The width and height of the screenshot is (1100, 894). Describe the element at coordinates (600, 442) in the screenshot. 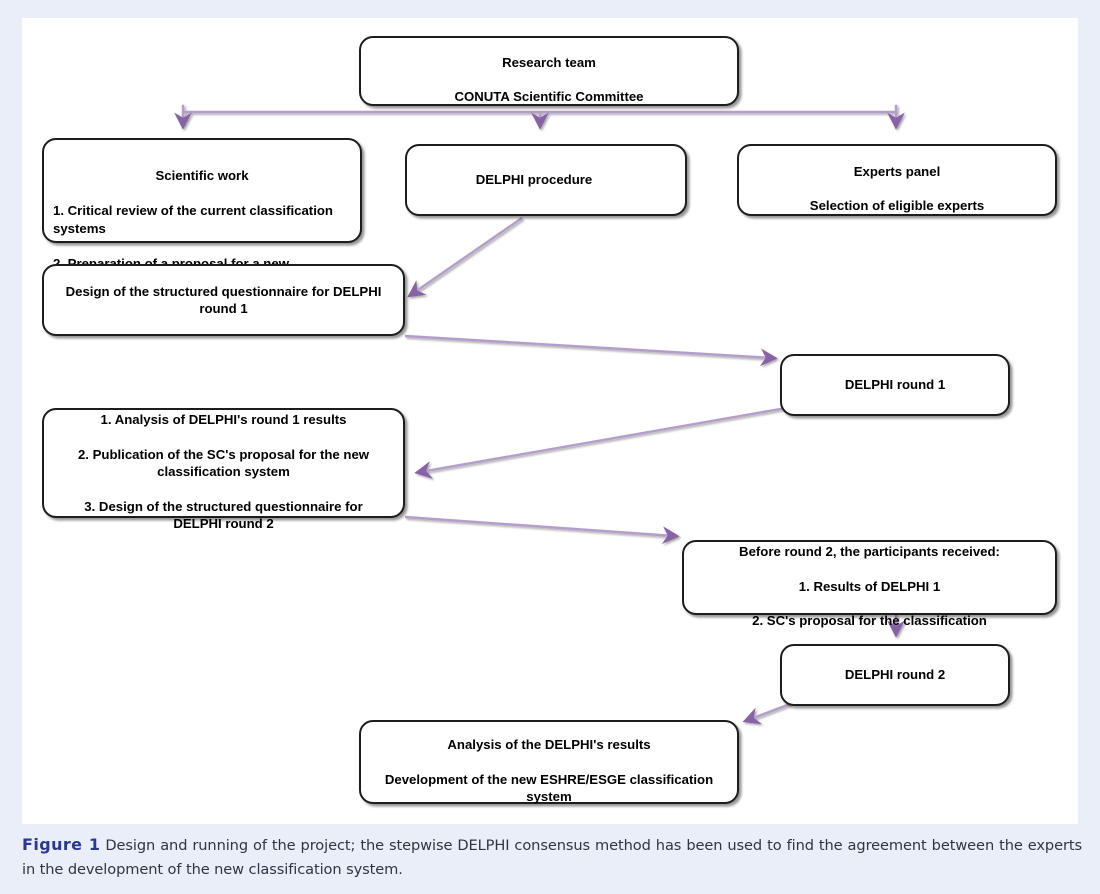

I see `edge-round1-to-analysis` at that location.